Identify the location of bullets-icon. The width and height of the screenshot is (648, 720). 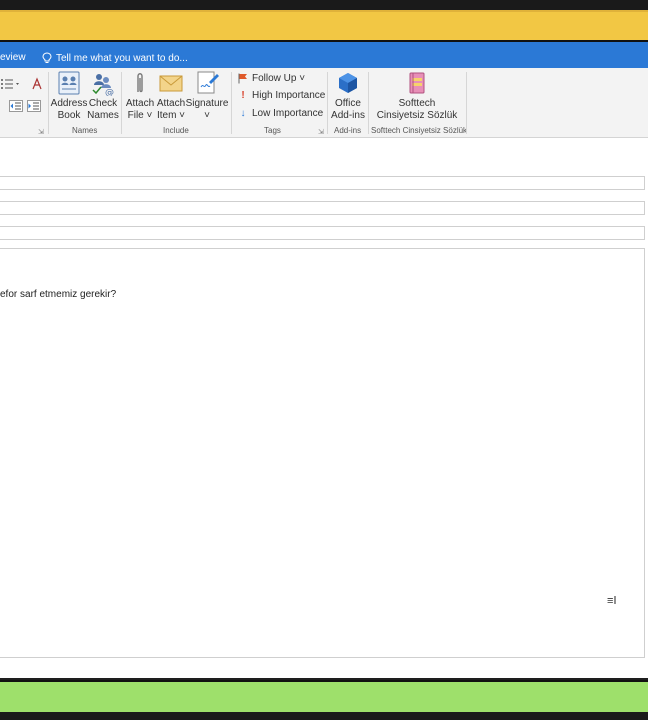
(11, 84).